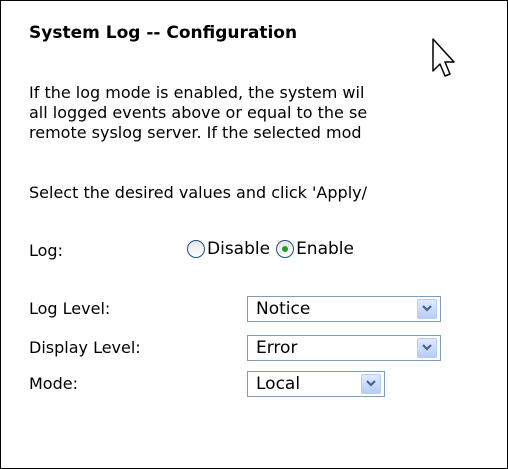 The height and width of the screenshot is (469, 508). What do you see at coordinates (85, 347) in the screenshot?
I see `display-level-label: Display Level:` at bounding box center [85, 347].